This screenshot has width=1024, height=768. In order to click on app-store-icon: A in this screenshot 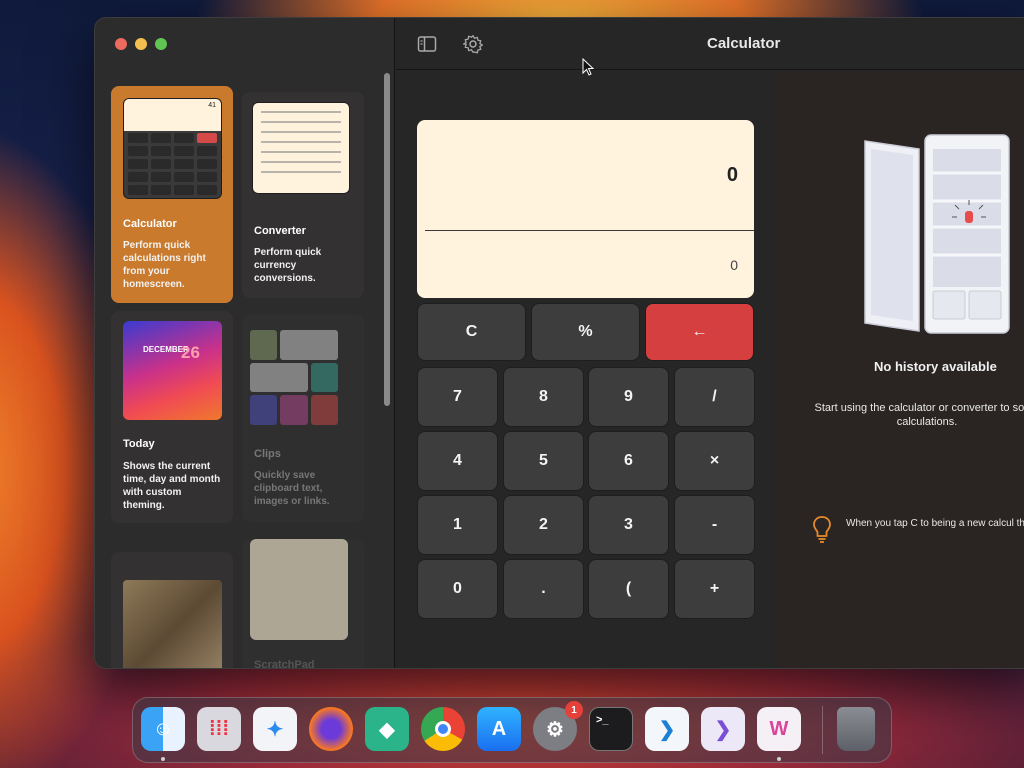, I will do `click(499, 729)`.